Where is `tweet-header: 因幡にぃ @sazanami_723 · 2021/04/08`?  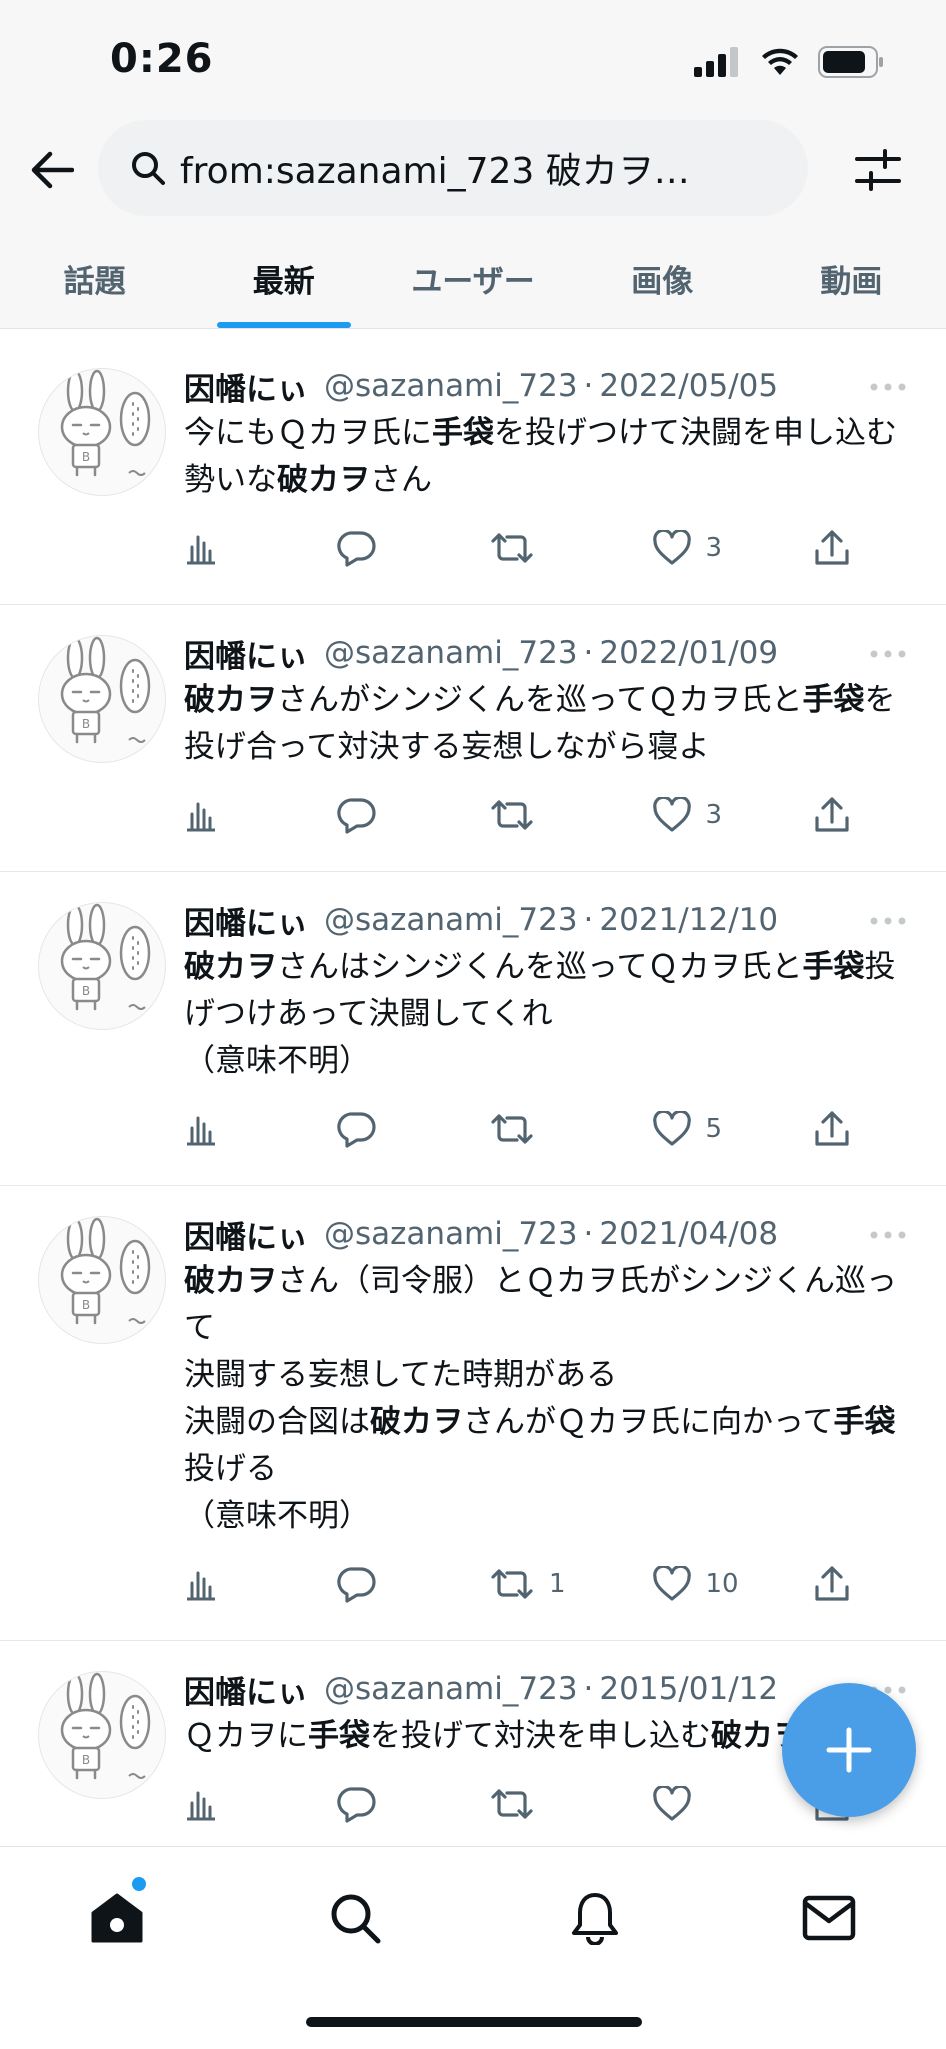
tweet-header: 因幡にぃ @sazanami_723 · 2021/04/08 is located at coordinates (545, 1234).